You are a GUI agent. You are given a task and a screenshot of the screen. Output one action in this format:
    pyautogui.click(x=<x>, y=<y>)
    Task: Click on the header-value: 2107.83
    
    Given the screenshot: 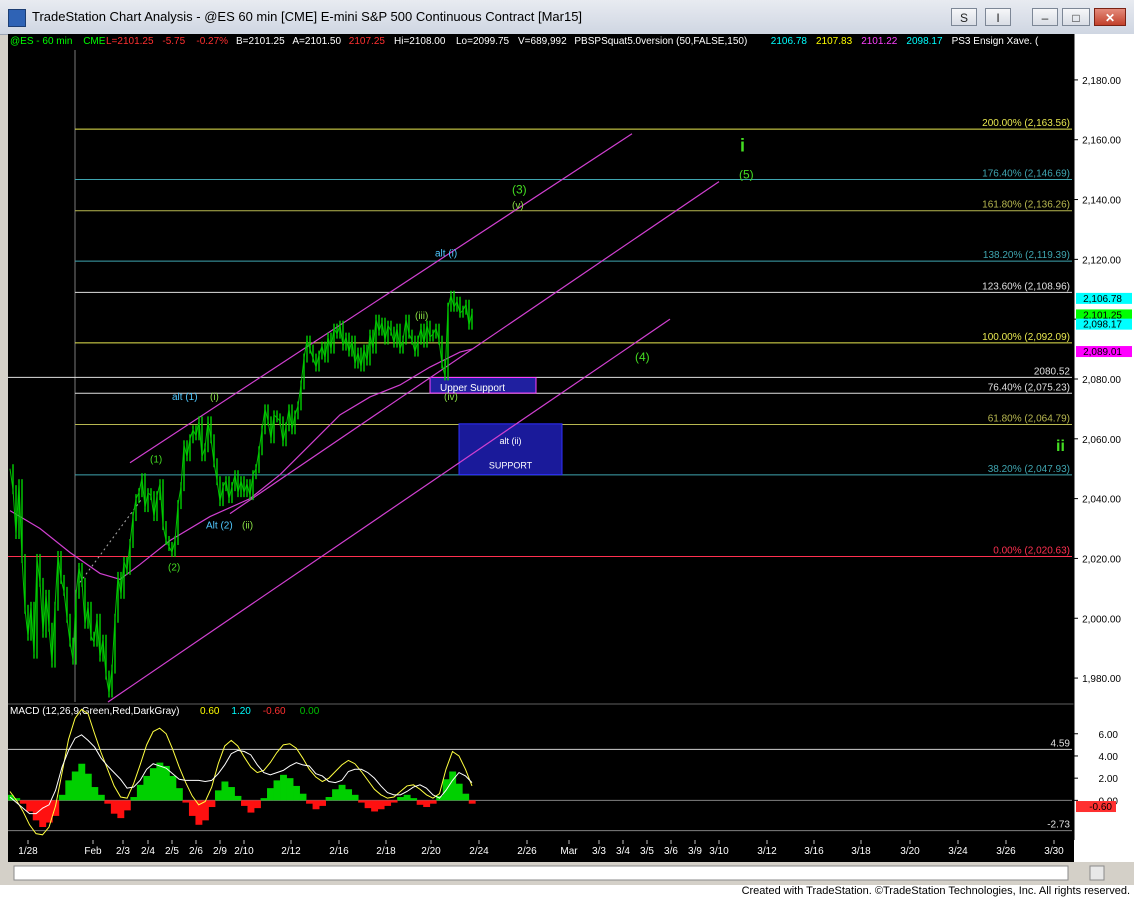 What is the action you would take?
    pyautogui.click(x=834, y=41)
    